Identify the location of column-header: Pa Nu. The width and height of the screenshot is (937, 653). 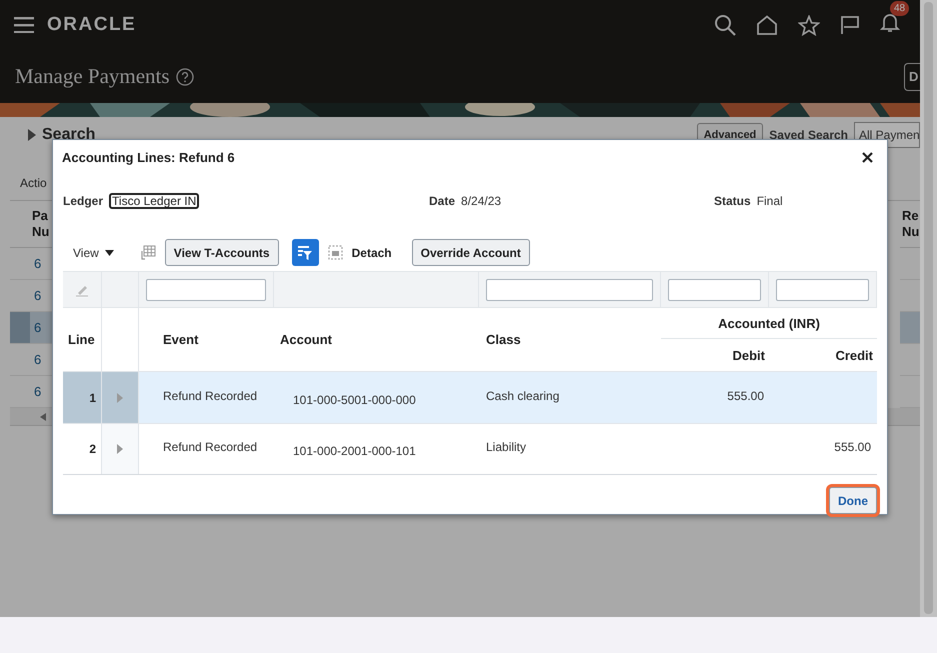
(41, 224).